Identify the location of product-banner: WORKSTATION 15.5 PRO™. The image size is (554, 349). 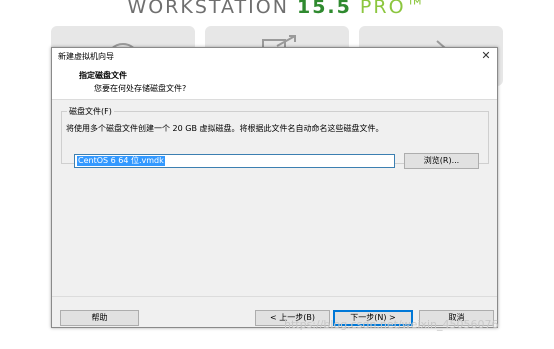
(277, 9).